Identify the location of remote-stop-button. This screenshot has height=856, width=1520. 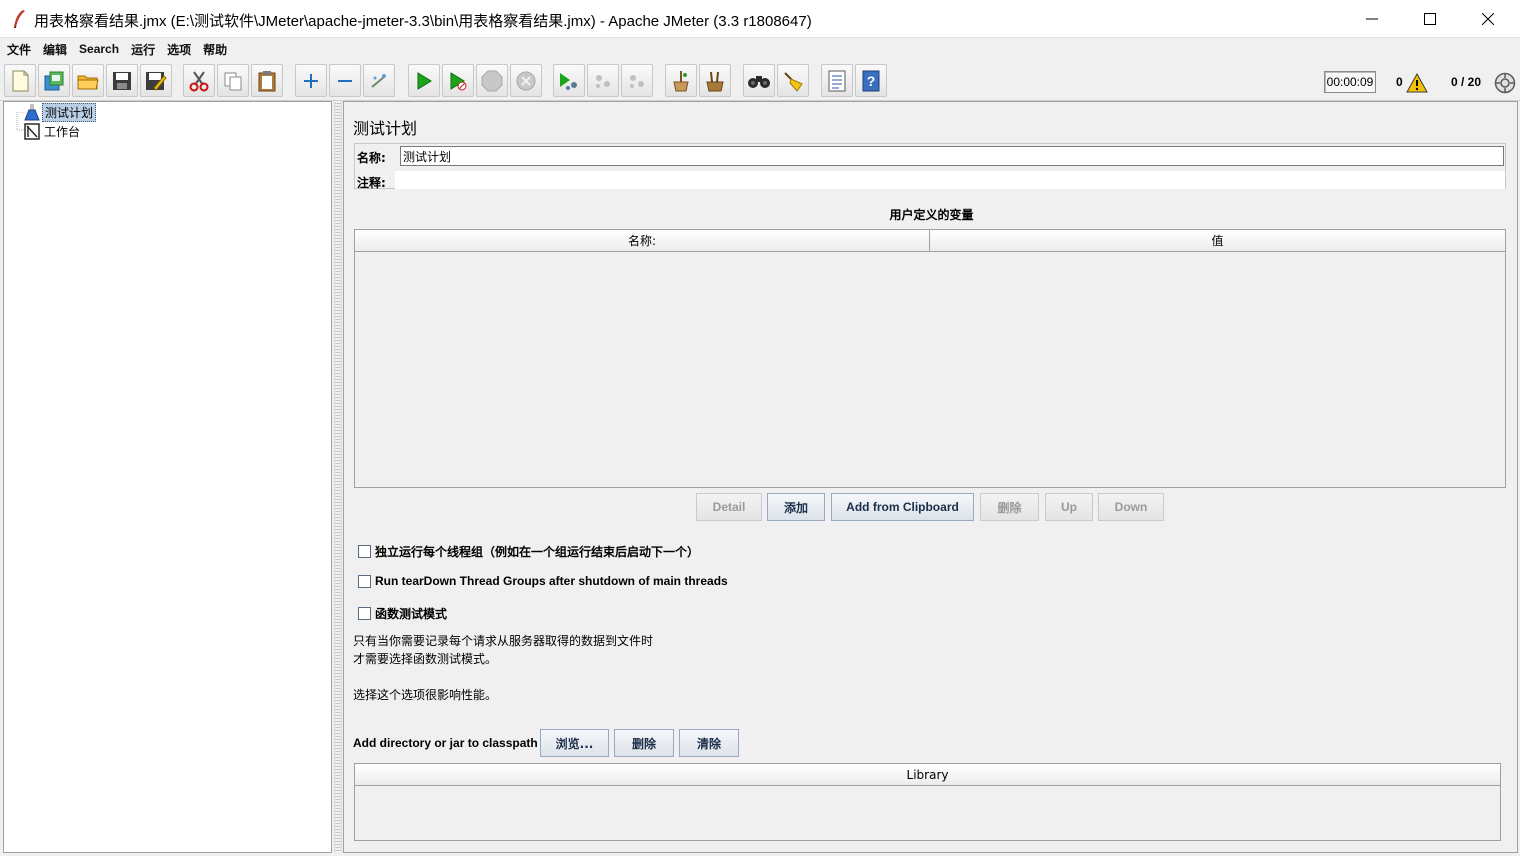
(603, 80).